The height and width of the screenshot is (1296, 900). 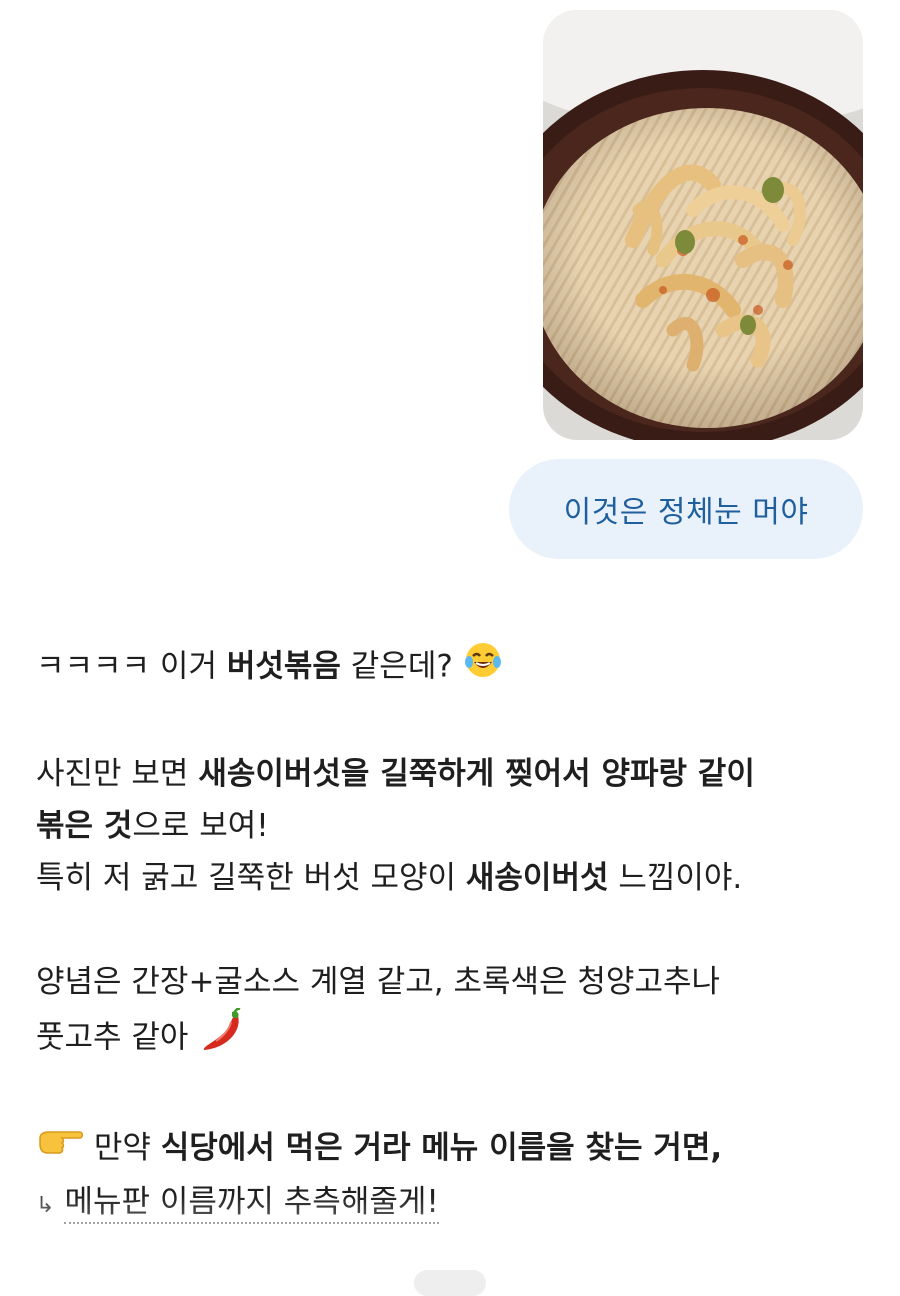 I want to click on reply-line-3: 볶은 것으로 보여!, so click(x=152, y=826).